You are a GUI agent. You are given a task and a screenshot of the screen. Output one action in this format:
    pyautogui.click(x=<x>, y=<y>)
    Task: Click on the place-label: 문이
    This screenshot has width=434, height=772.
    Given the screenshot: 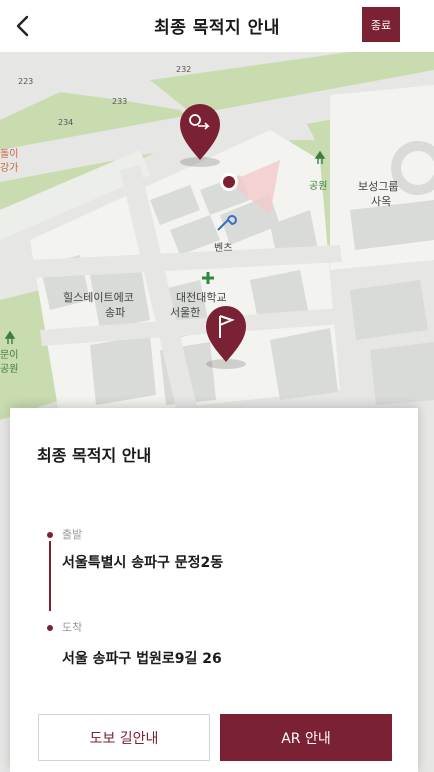 What is the action you would take?
    pyautogui.click(x=9, y=355)
    